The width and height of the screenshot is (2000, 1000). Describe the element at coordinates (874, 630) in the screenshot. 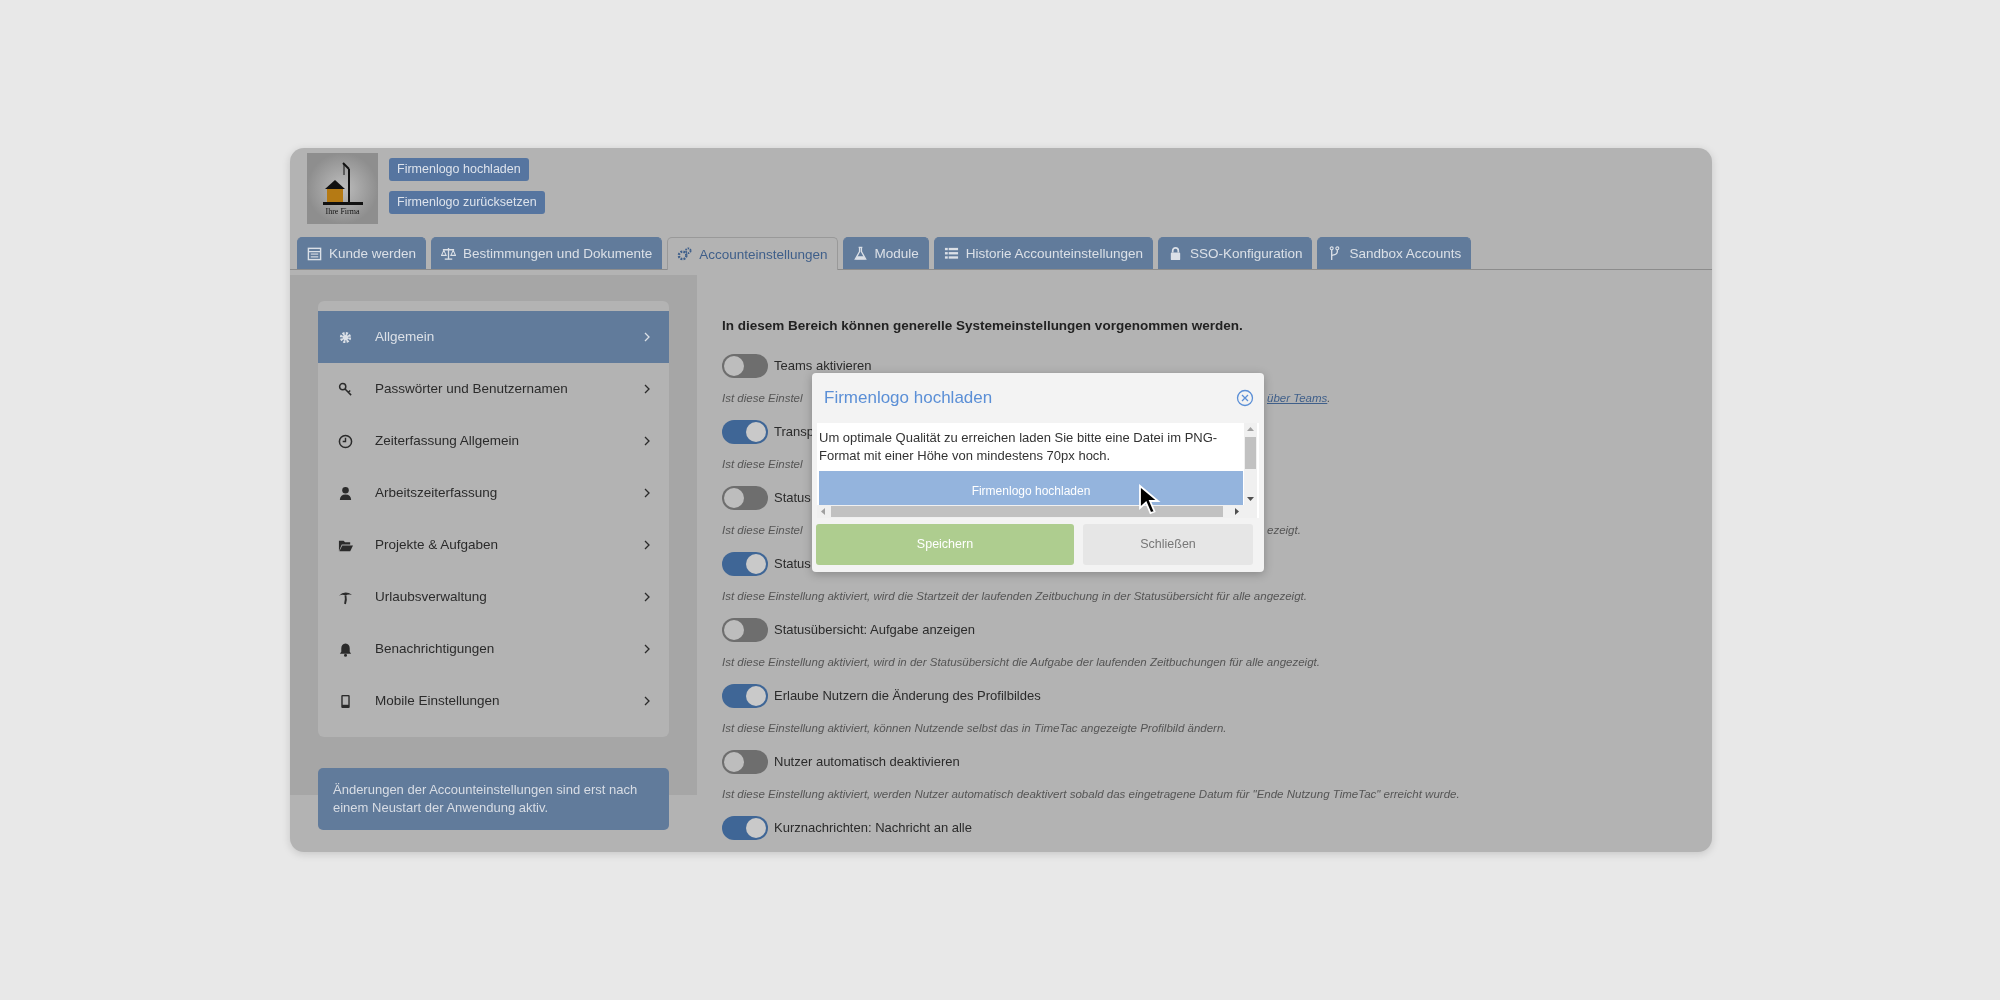

I see `setting-label: Statusübersicht: Aufgabe anzeigen` at that location.